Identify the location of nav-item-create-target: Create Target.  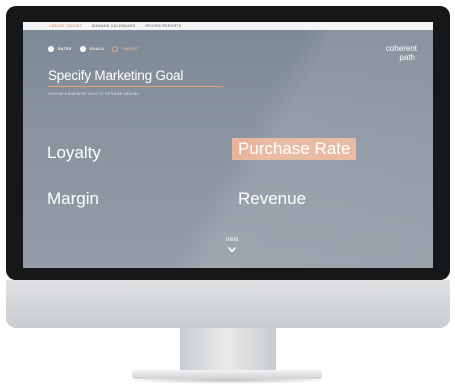
(65, 26).